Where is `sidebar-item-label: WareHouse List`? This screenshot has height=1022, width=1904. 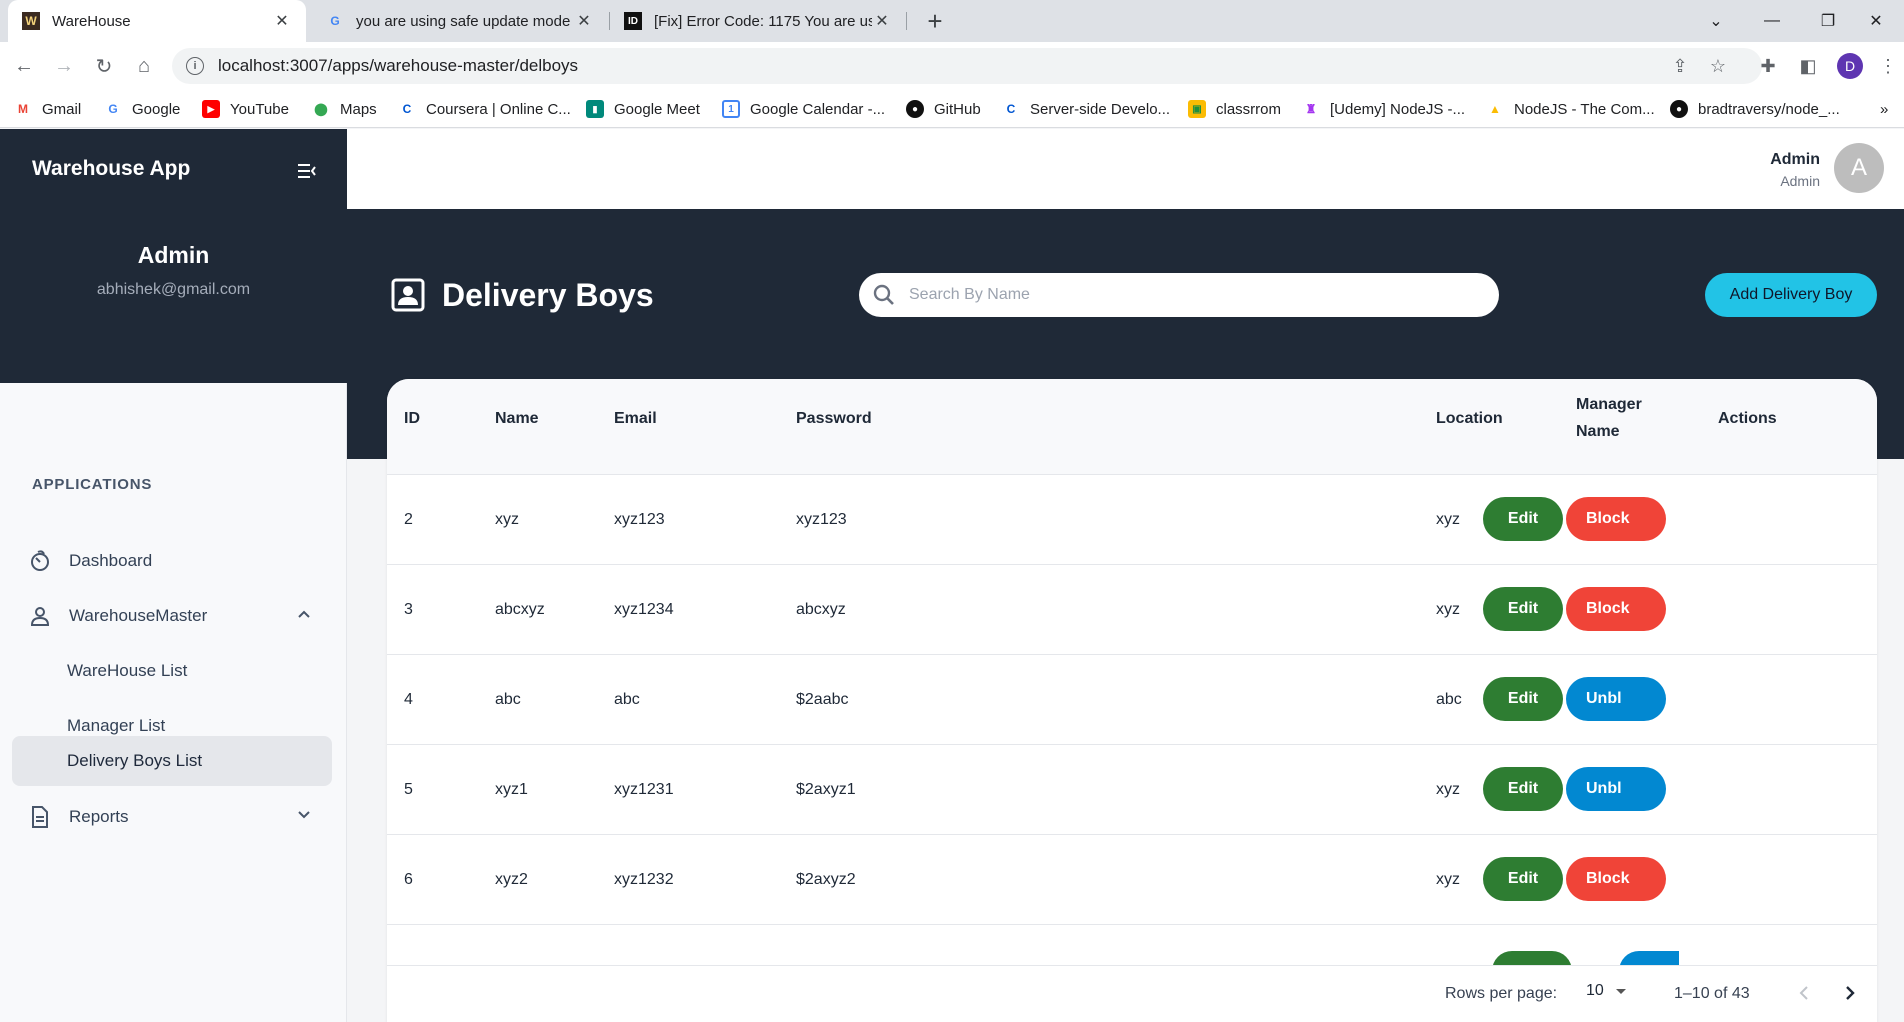 sidebar-item-label: WareHouse List is located at coordinates (127, 670).